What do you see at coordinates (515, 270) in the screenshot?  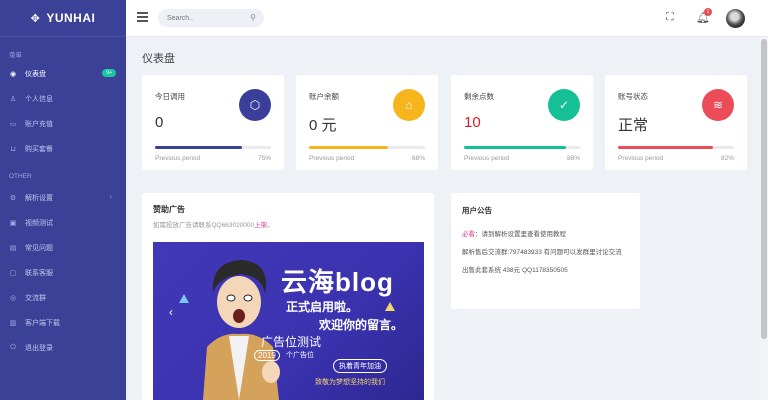 I see `notice-row: 出售此套系统 438元 QQ1178350505` at bounding box center [515, 270].